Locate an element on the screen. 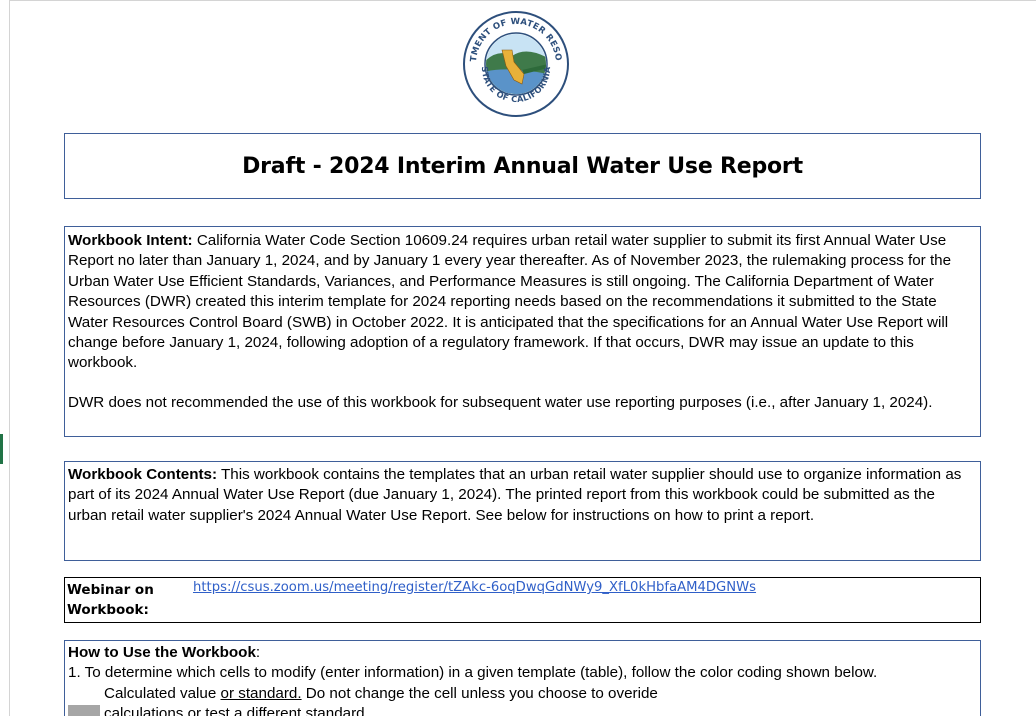  contents-heading: Workbook Contents: is located at coordinates (143, 474).